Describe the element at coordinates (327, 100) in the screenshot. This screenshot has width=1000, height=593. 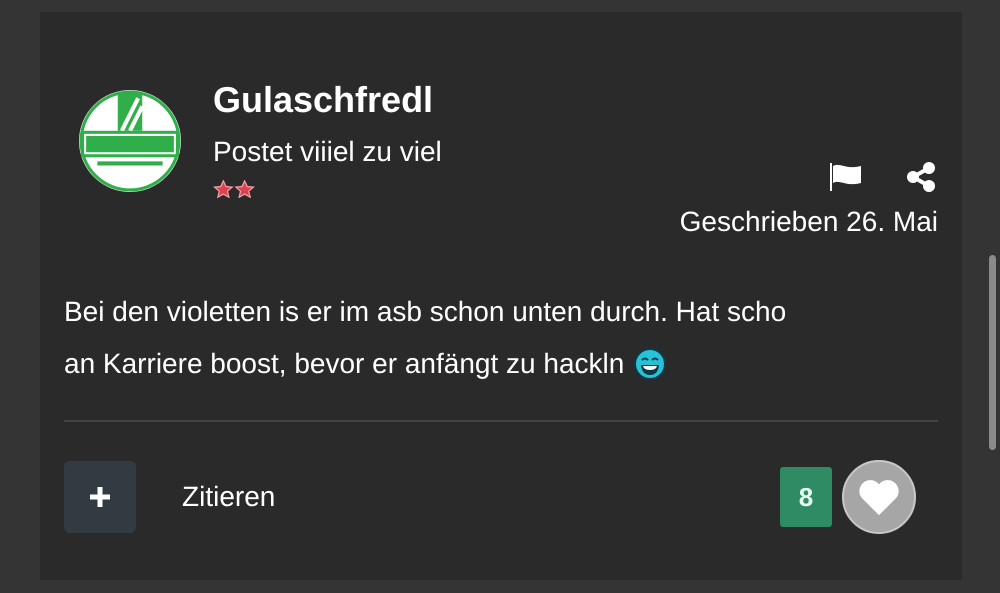
I see `author-name: Gulaschfredl` at that location.